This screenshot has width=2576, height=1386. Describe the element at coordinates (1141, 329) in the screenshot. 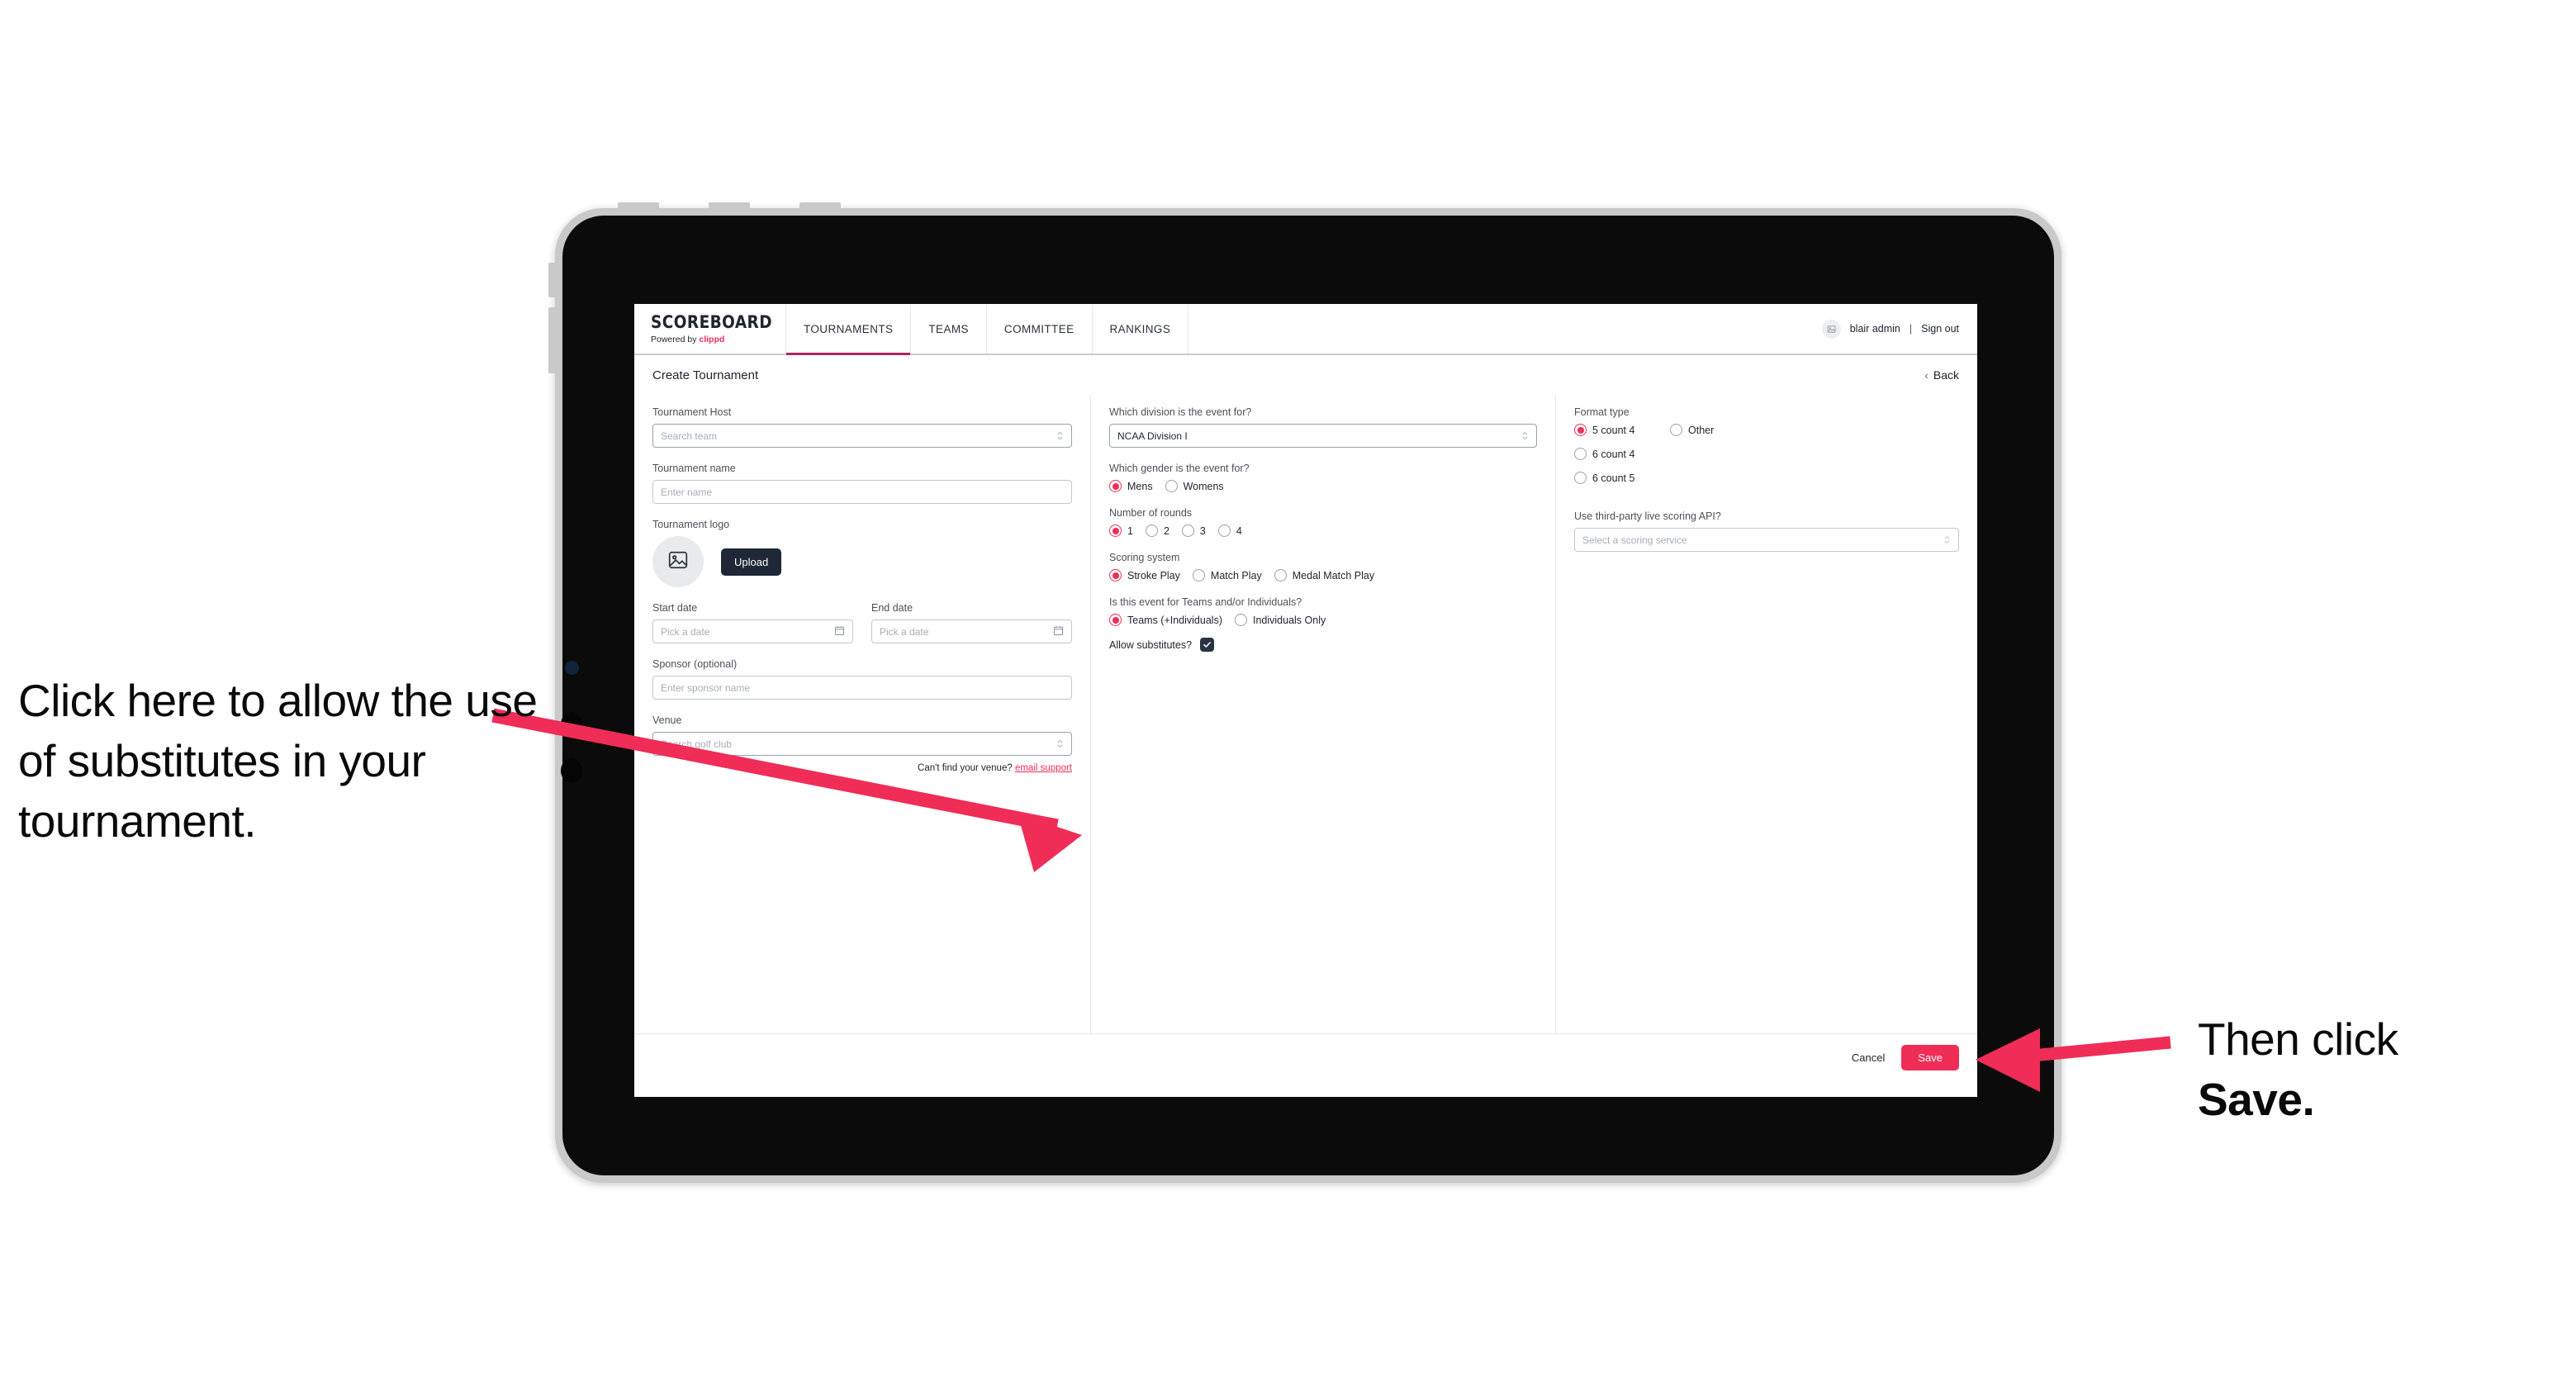

I see `nav-tab-rankings: RANKINGS` at that location.